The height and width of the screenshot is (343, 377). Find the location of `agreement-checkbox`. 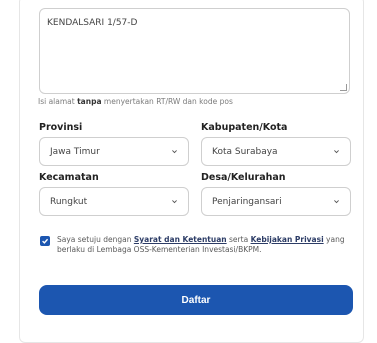

agreement-checkbox is located at coordinates (45, 241).